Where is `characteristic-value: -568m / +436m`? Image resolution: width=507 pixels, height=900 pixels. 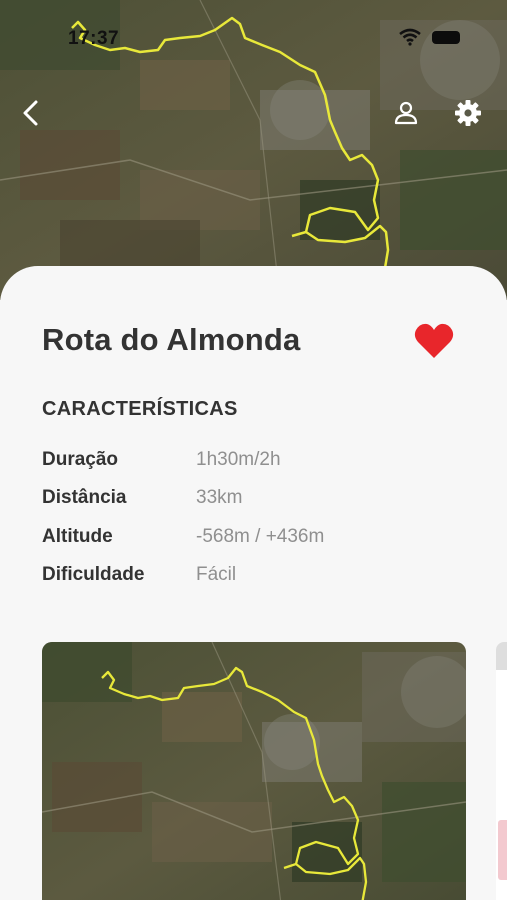 characteristic-value: -568m / +436m is located at coordinates (260, 536).